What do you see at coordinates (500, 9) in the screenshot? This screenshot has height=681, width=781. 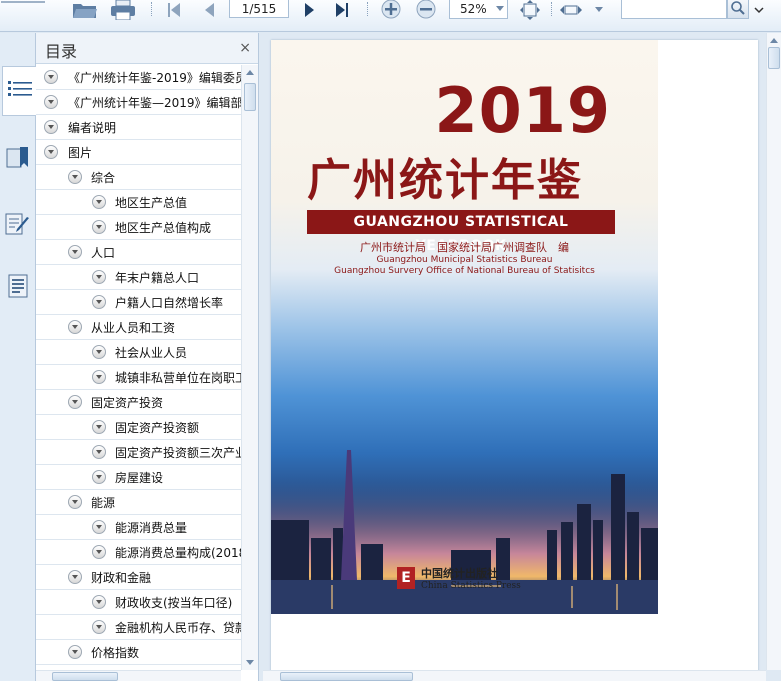 I see `chevron-down-icon` at bounding box center [500, 9].